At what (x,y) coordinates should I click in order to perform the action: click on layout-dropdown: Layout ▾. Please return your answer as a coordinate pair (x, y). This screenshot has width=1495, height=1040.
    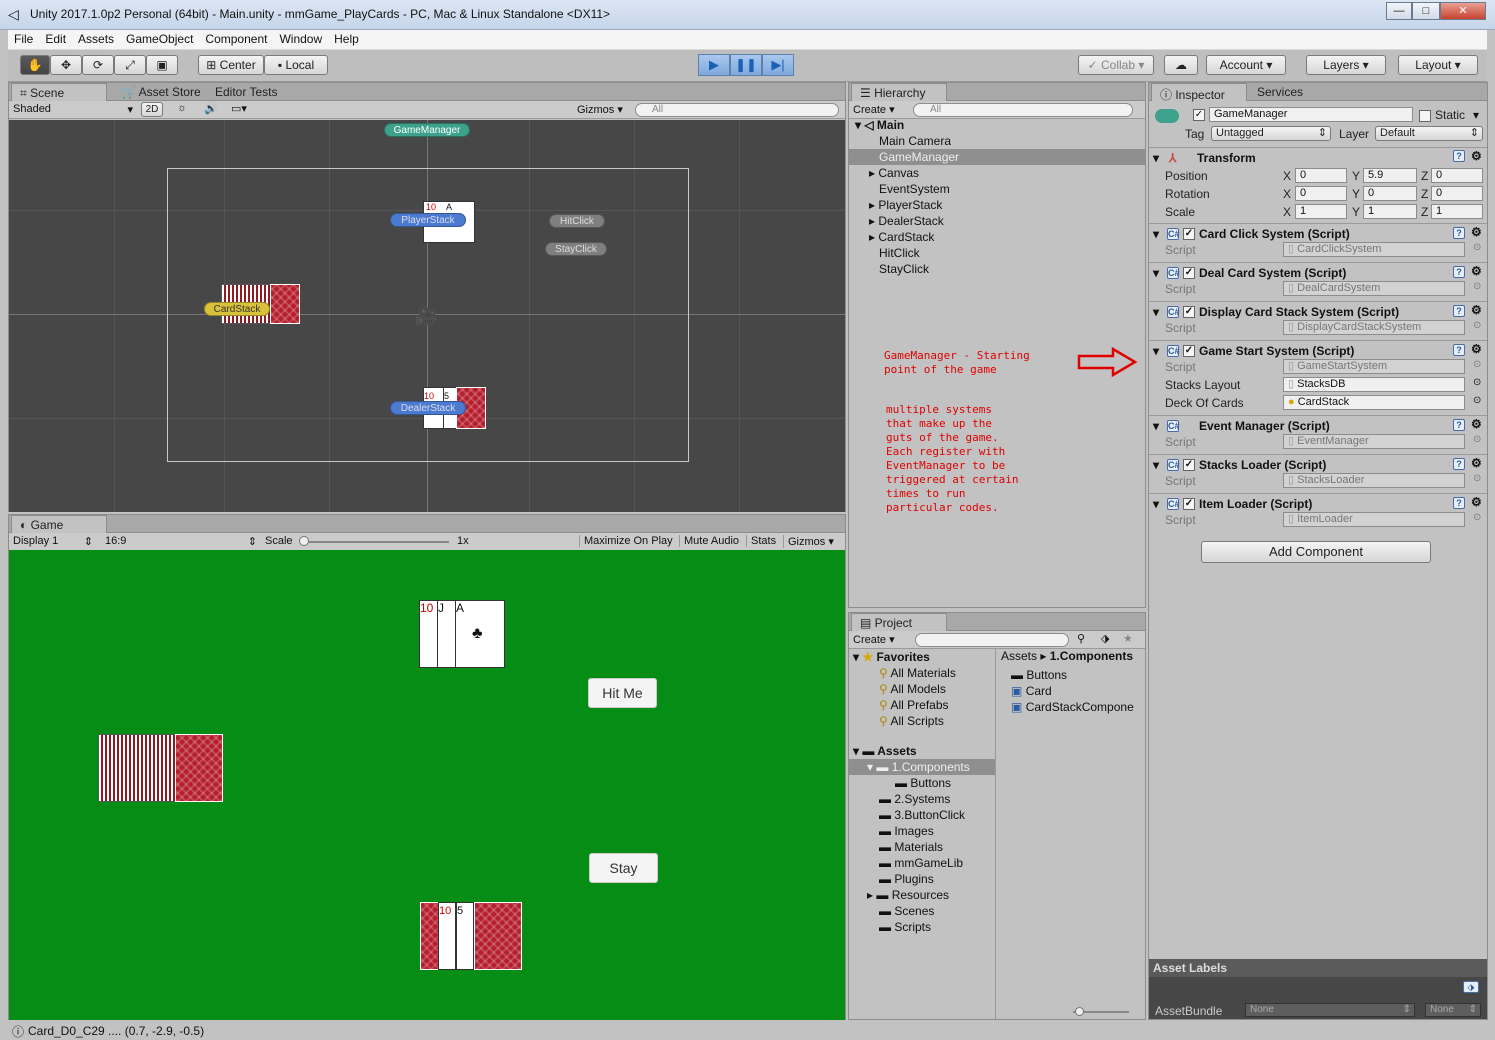
    Looking at the image, I should click on (1438, 65).